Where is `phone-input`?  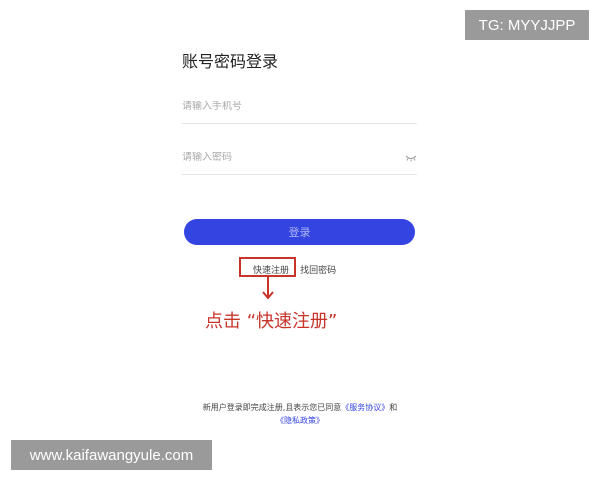 phone-input is located at coordinates (282, 106).